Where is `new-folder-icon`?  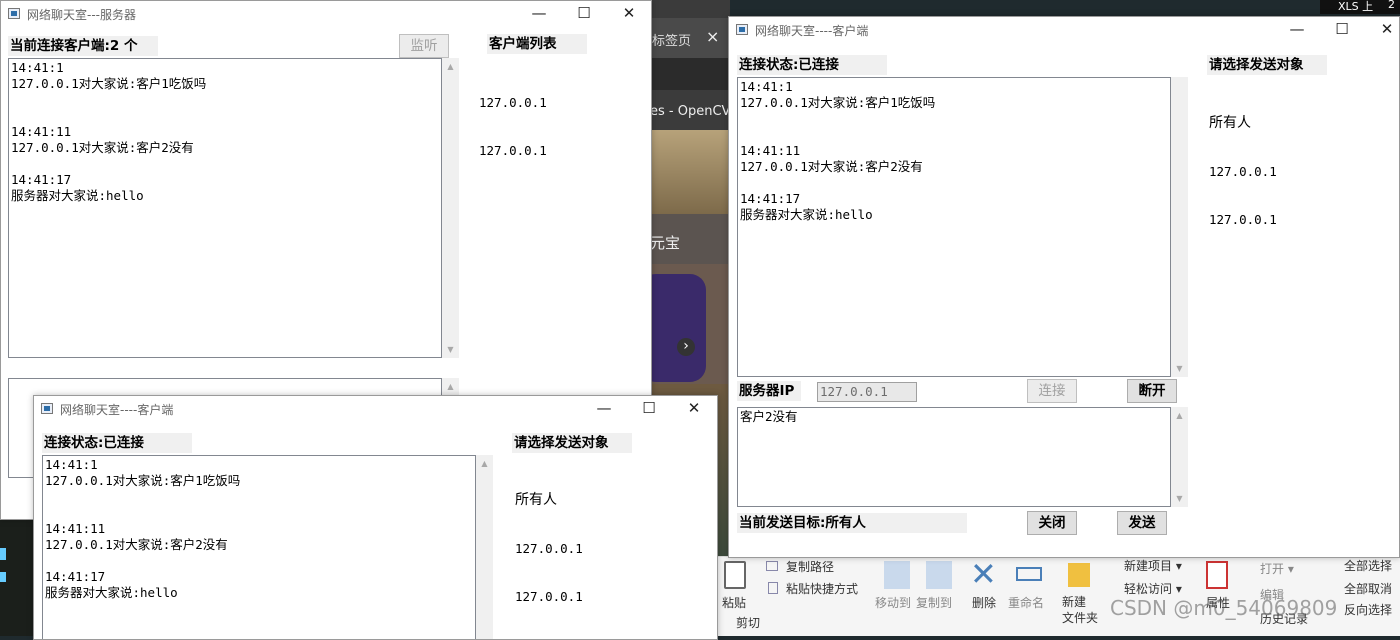 new-folder-icon is located at coordinates (1079, 575).